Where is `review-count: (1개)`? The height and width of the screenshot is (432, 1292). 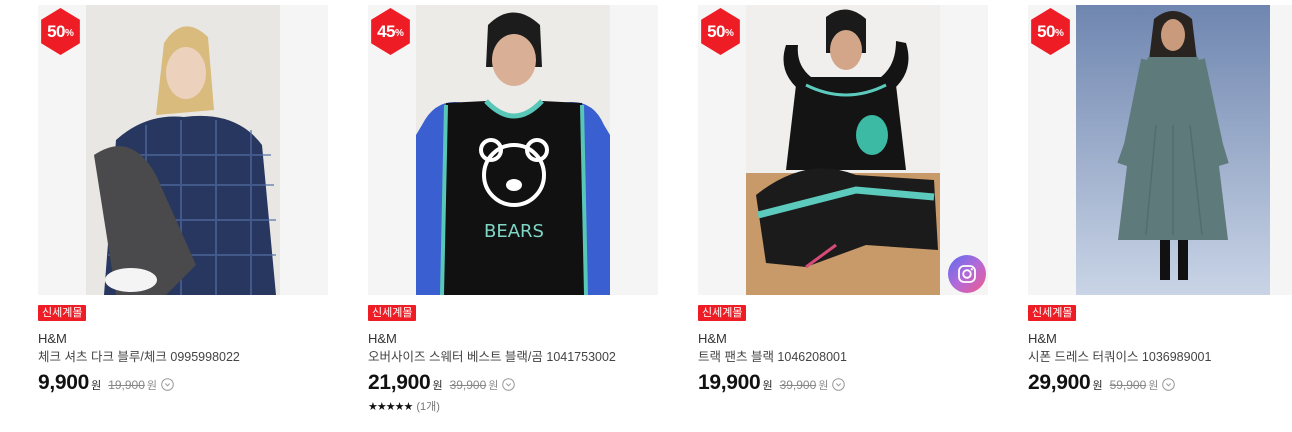 review-count: (1개) is located at coordinates (428, 407).